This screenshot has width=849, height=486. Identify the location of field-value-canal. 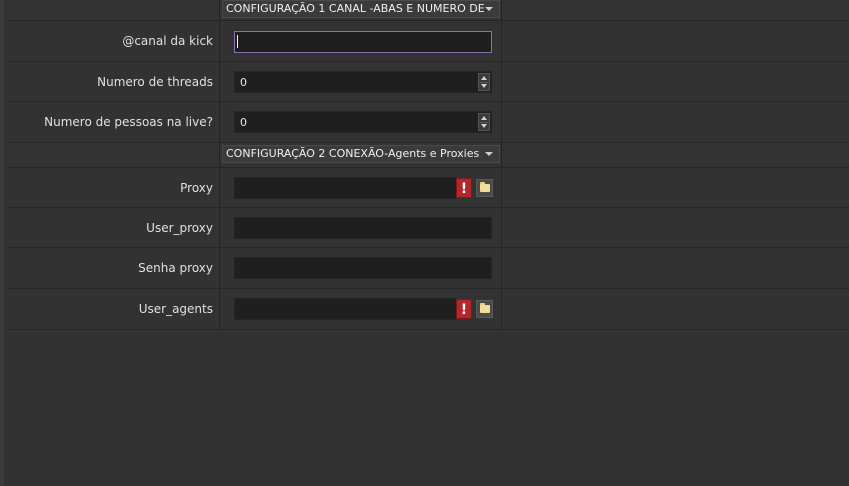
(361, 41).